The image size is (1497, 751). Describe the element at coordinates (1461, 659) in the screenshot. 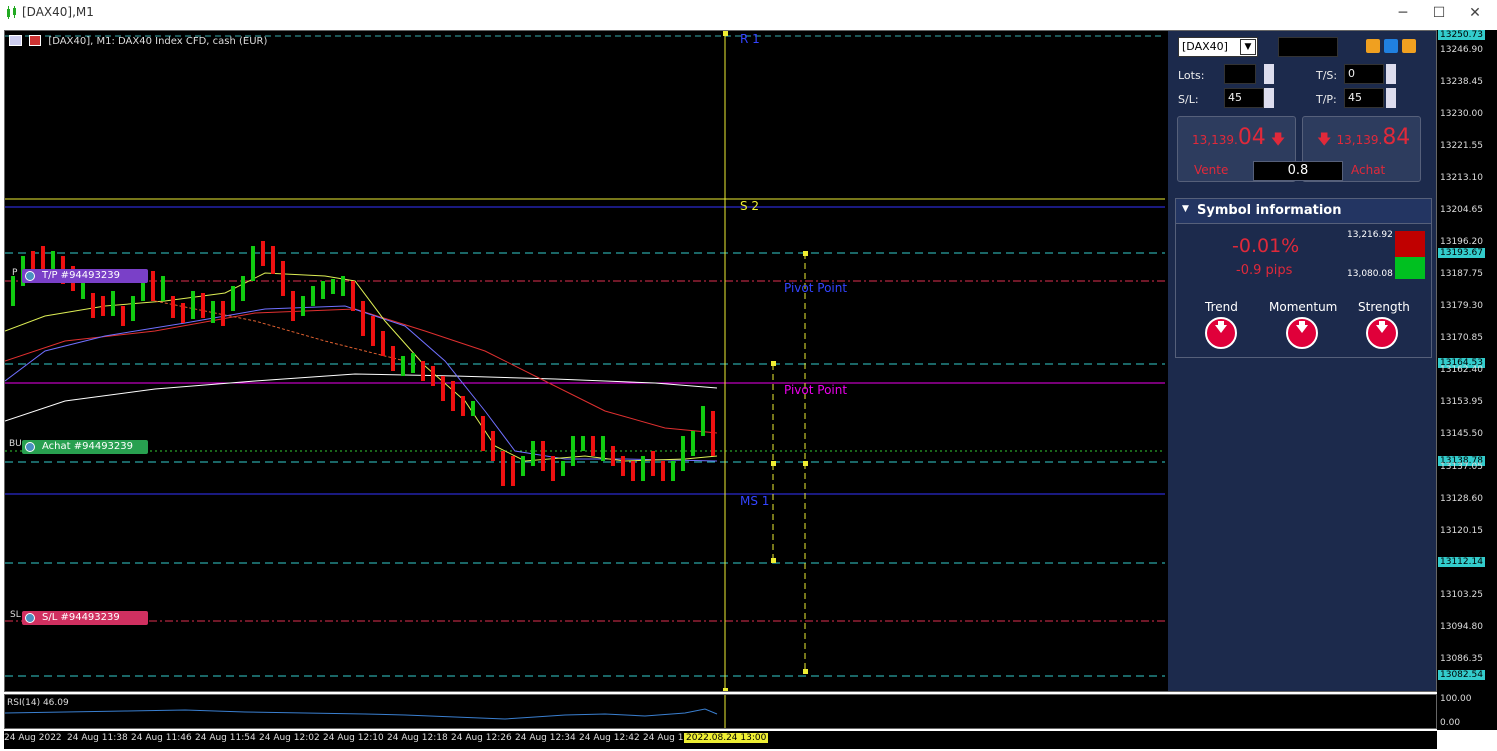

I see `price-tick: 13086.35` at that location.